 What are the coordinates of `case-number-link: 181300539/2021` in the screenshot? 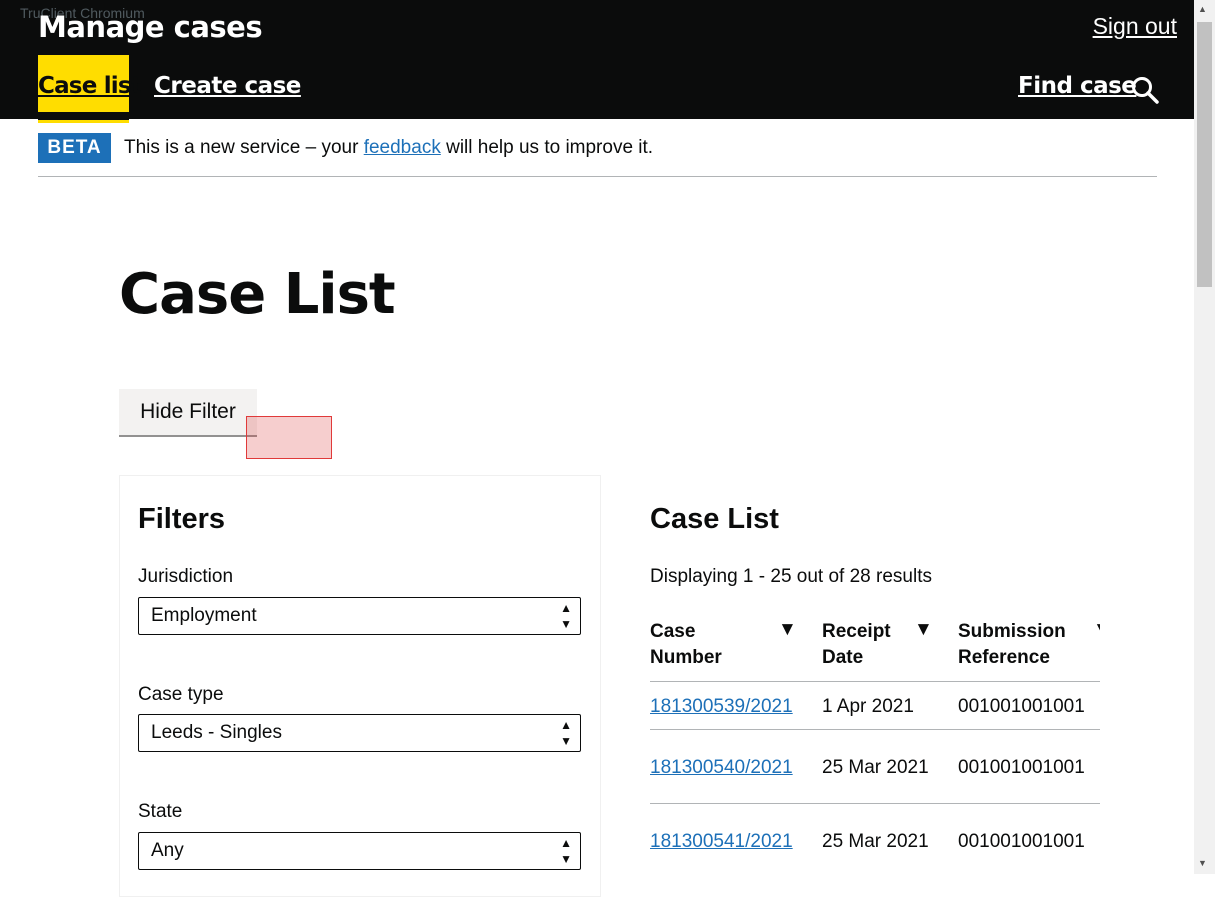 It's located at (721, 707).